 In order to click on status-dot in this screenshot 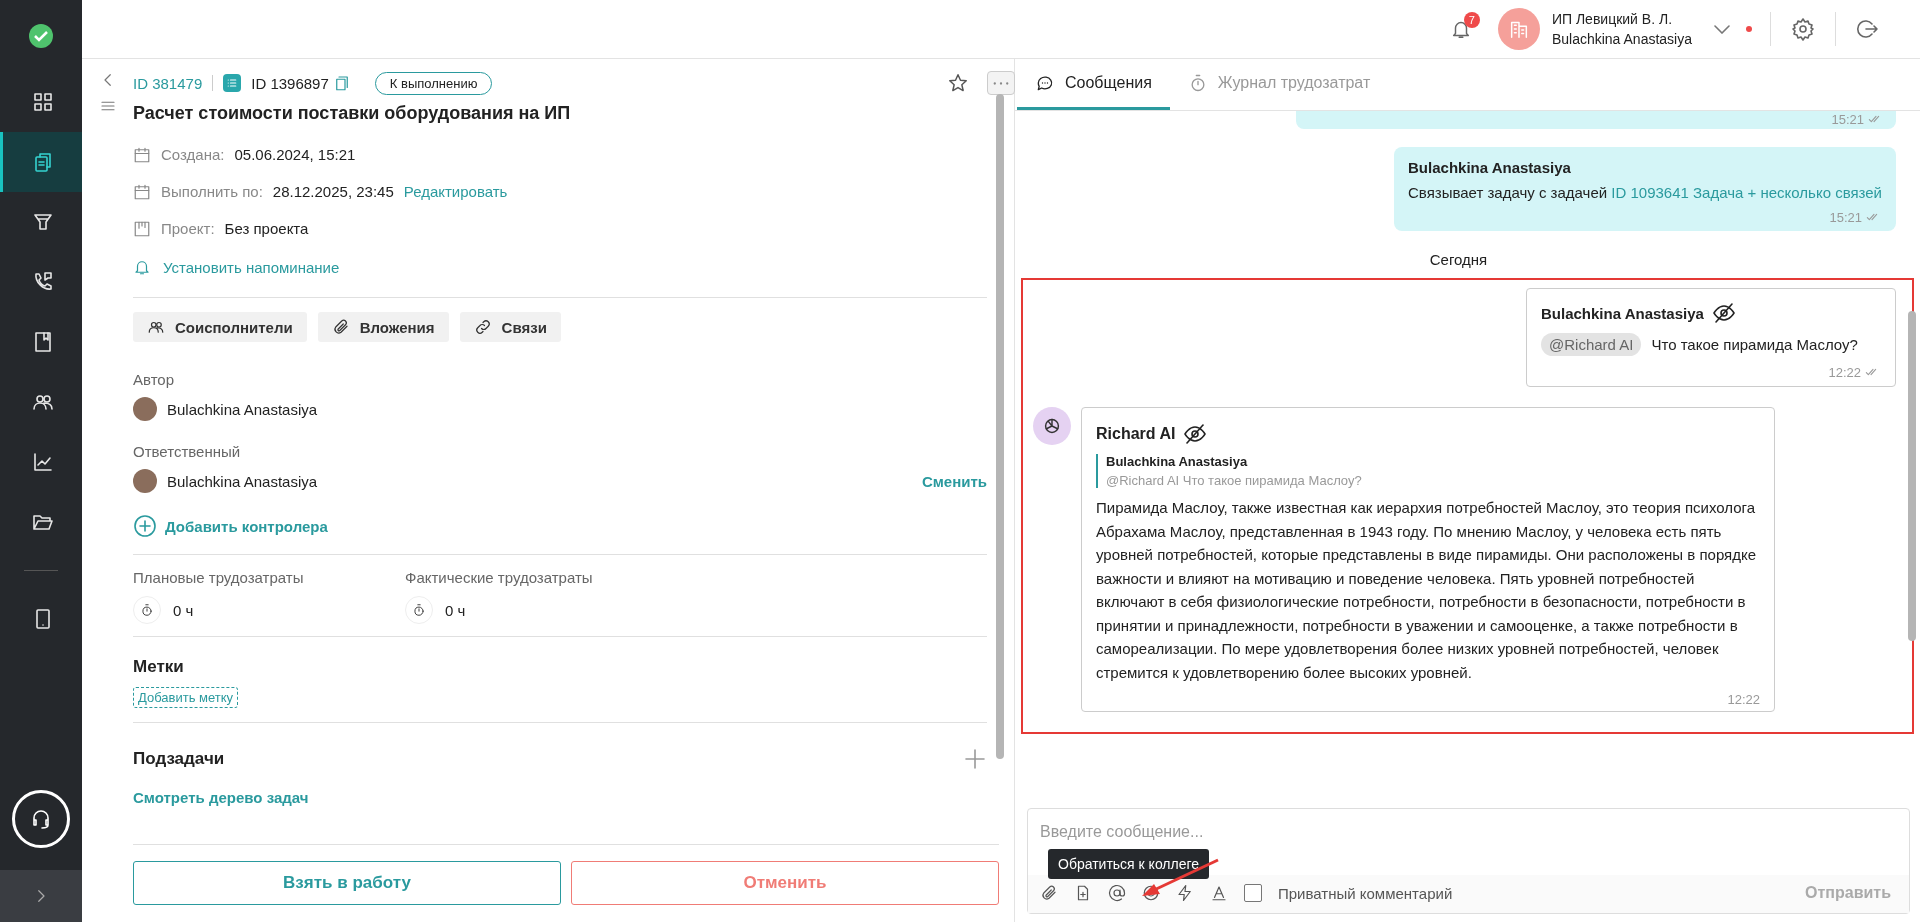, I will do `click(1749, 29)`.